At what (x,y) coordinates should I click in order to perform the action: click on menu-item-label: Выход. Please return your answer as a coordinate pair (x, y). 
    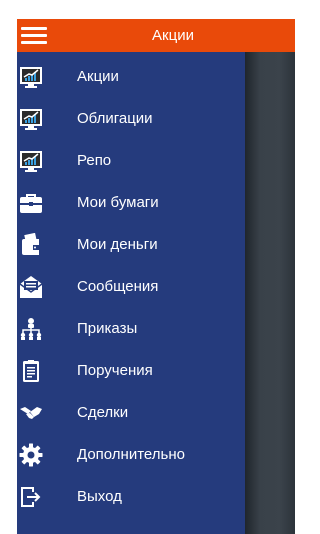
    Looking at the image, I should click on (99, 496).